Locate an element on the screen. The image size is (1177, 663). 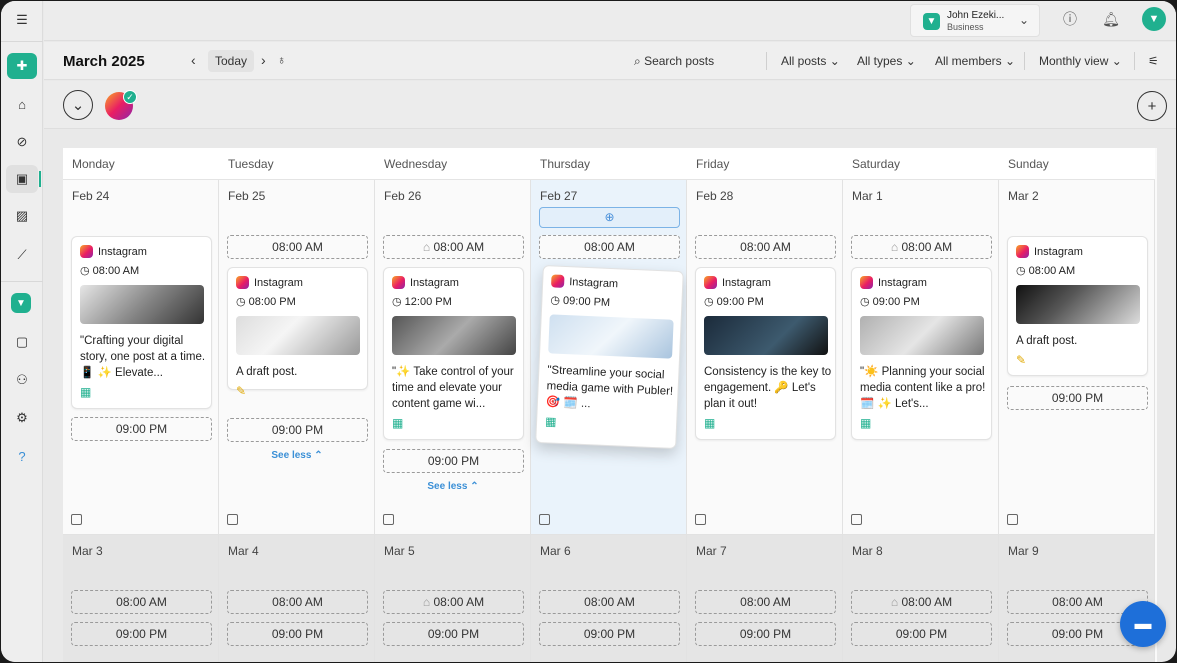
view-selector: Monthly view ⌄ is located at coordinates (1080, 61).